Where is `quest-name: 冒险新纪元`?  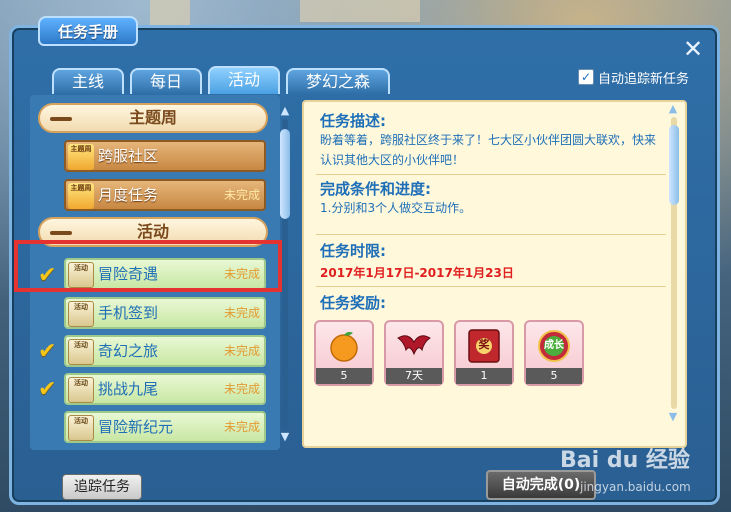
quest-name: 冒险新纪元 is located at coordinates (136, 427).